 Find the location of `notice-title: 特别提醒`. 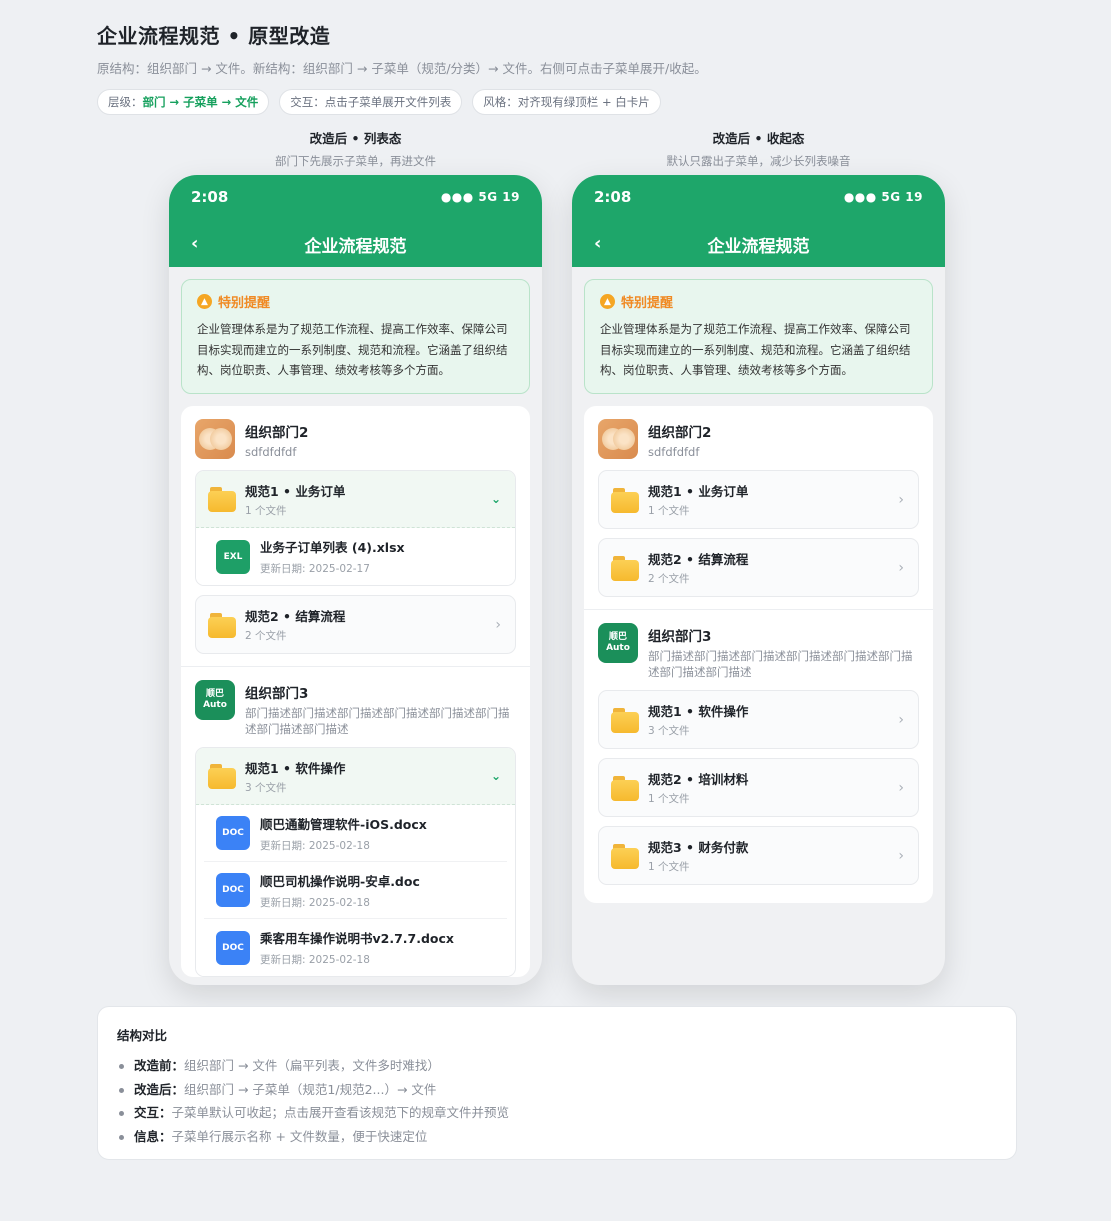

notice-title: 特别提醒 is located at coordinates (647, 303).